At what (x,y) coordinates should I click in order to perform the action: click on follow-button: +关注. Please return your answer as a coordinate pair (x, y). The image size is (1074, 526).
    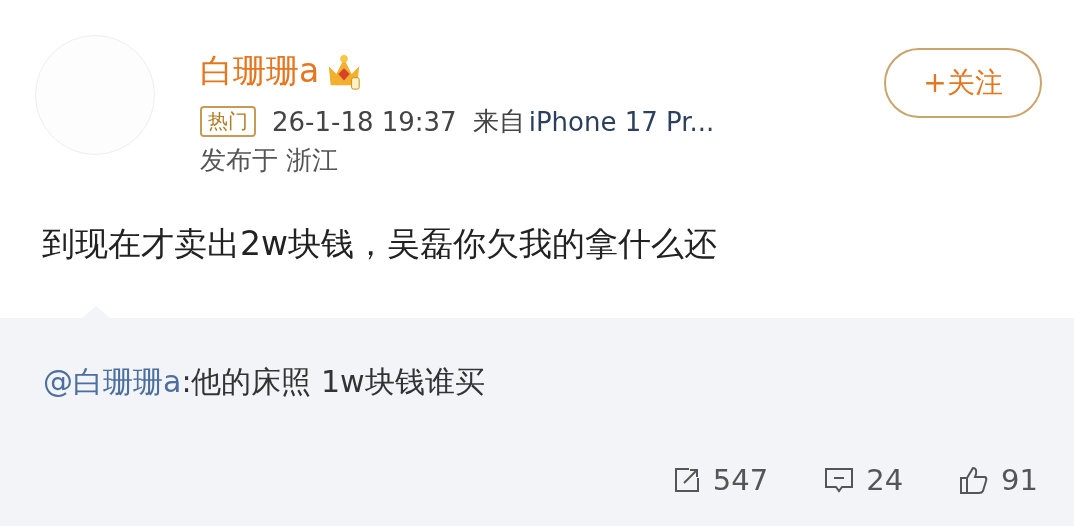
    Looking at the image, I should click on (963, 83).